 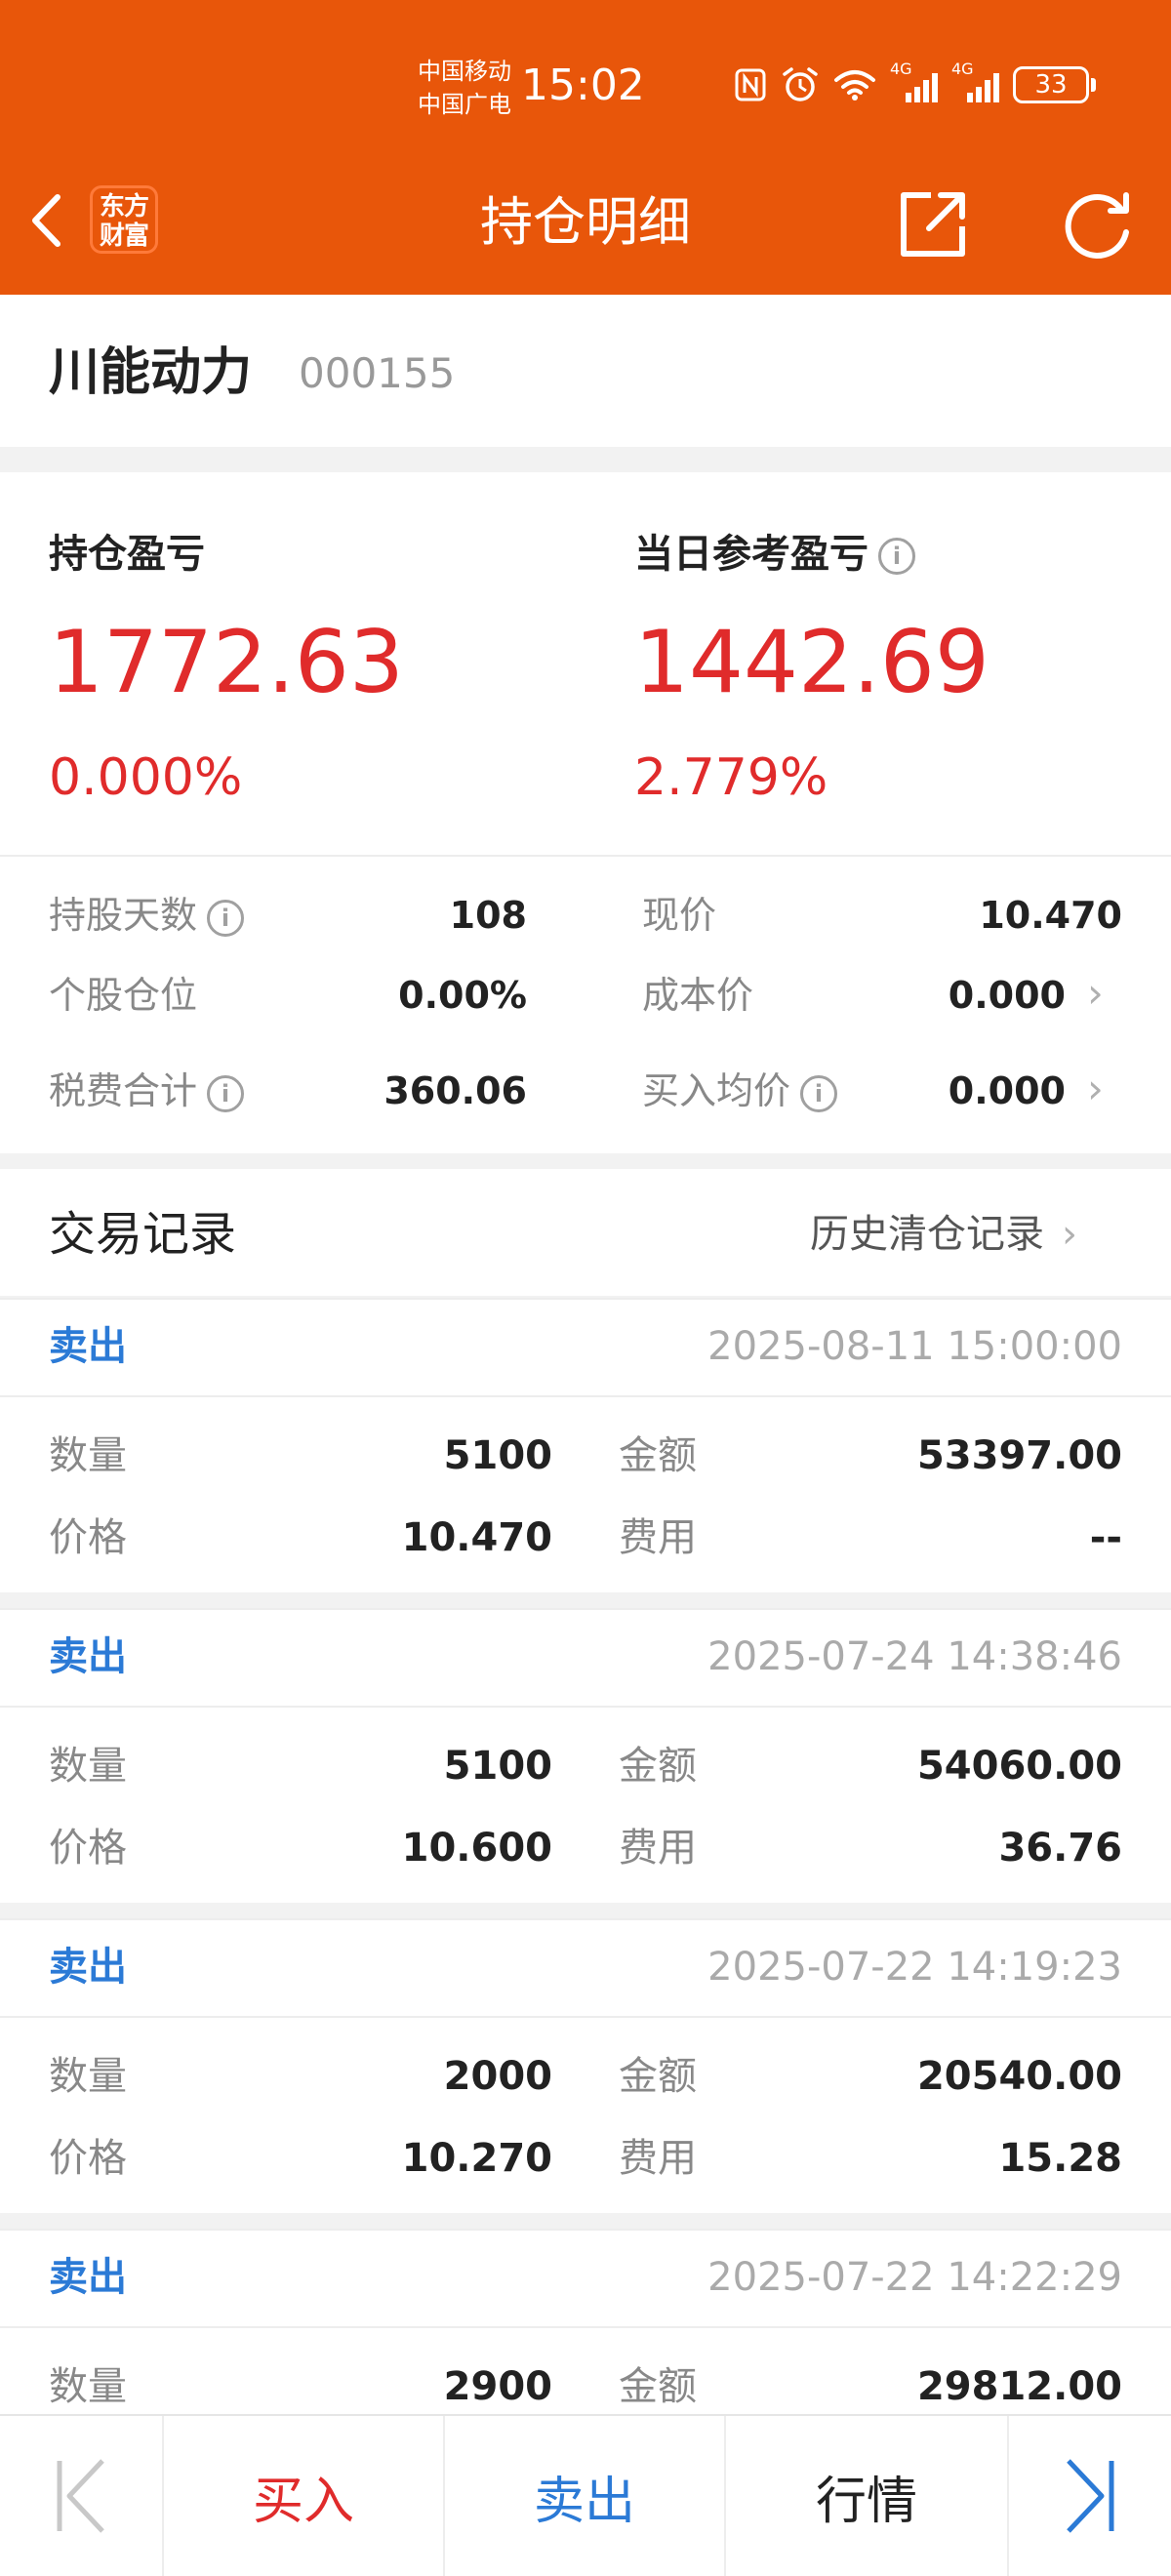 I want to click on cost-price-chevron-icon: ›, so click(x=1095, y=993).